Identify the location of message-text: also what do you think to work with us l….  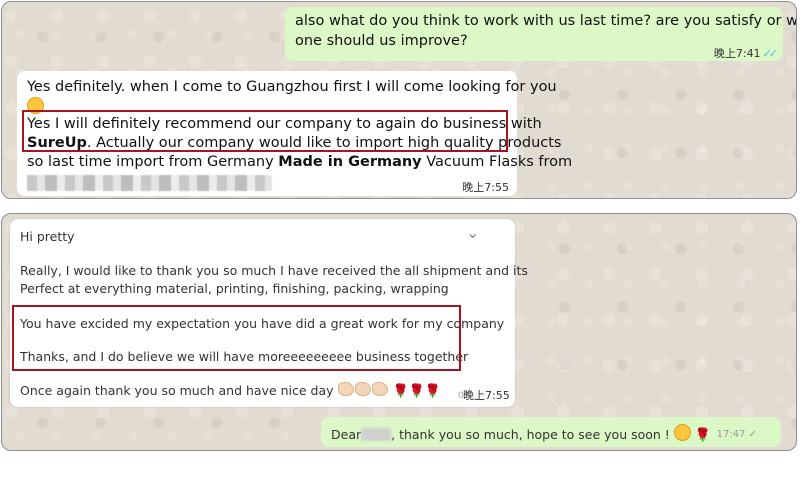
(546, 21).